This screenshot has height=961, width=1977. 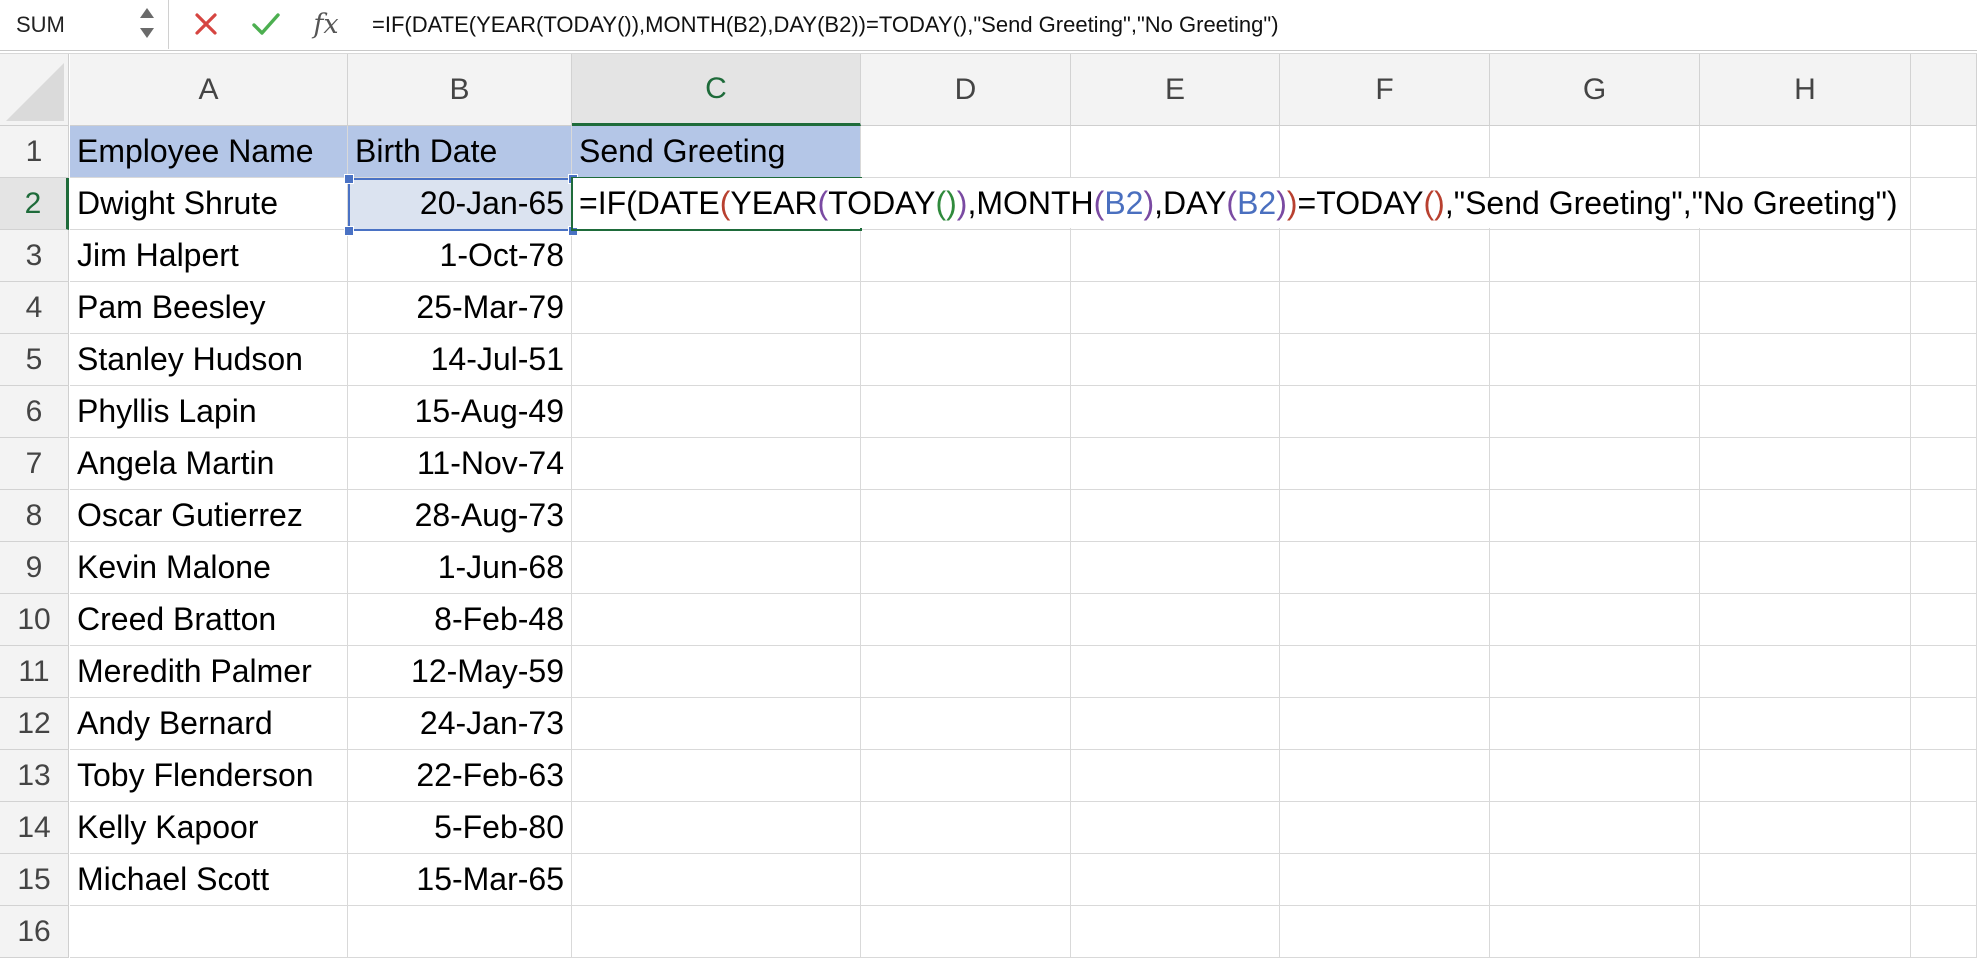 What do you see at coordinates (1595, 516) in the screenshot?
I see `cell-g8` at bounding box center [1595, 516].